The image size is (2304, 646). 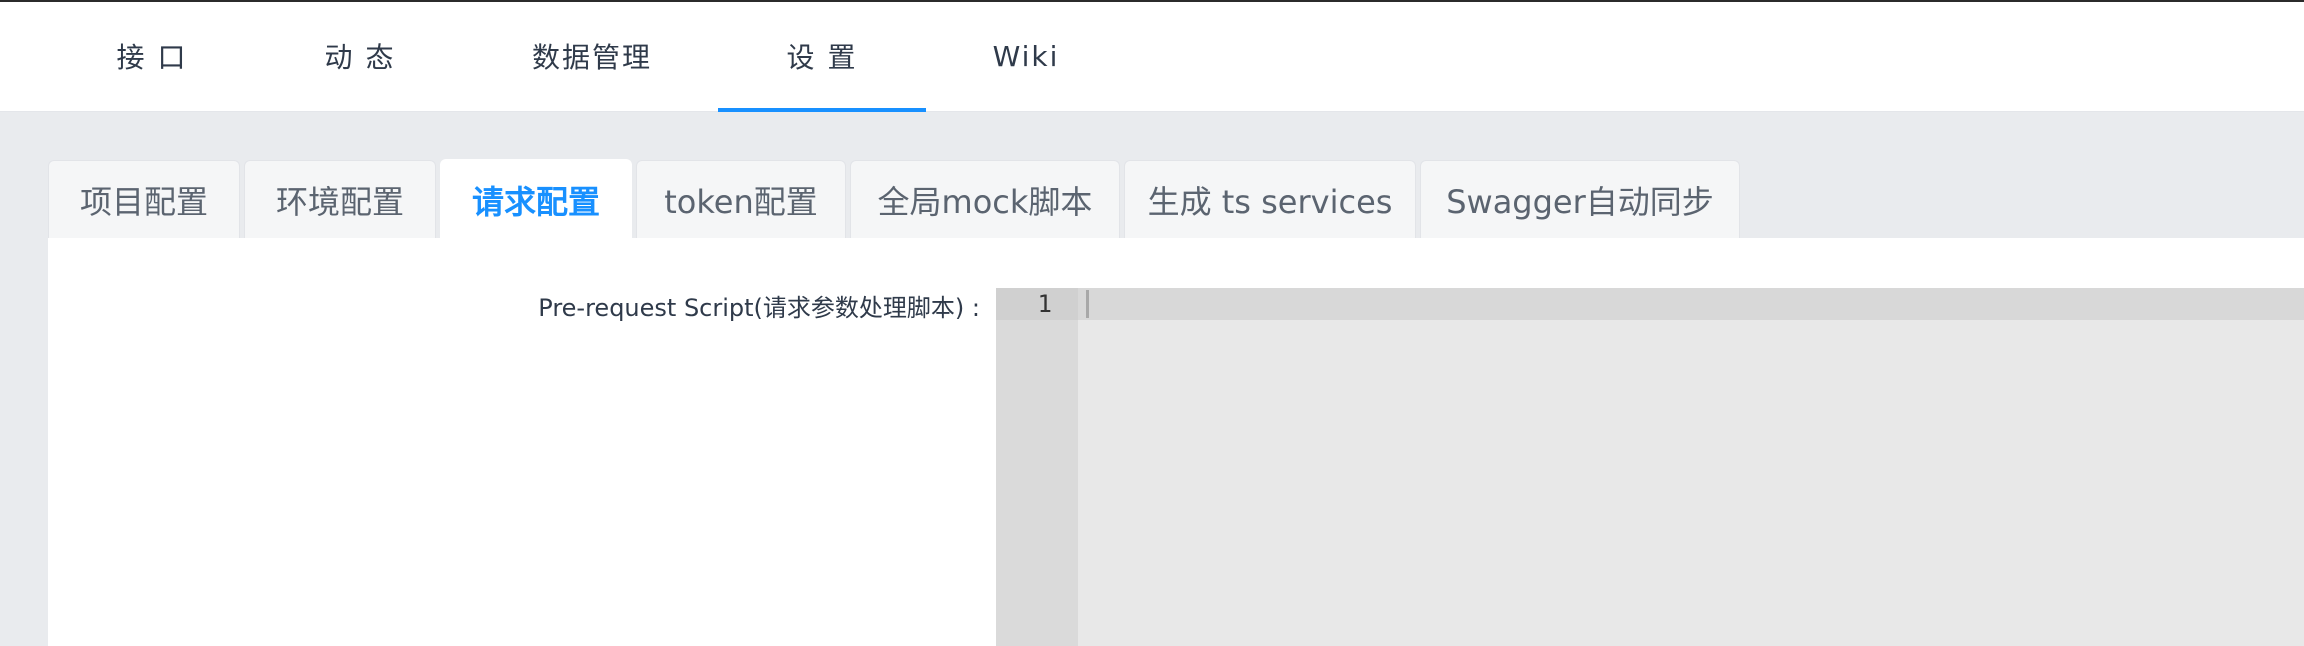 I want to click on editor-text-cursor, so click(x=1087, y=304).